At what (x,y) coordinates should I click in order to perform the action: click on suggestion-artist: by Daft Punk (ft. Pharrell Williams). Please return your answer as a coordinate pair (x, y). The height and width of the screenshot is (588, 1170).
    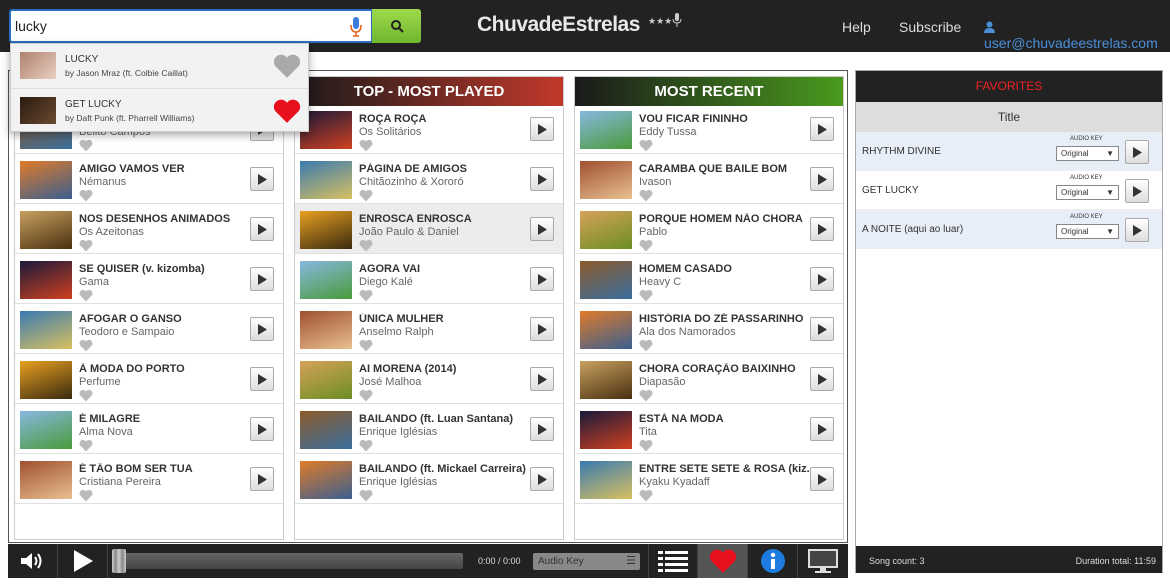
    Looking at the image, I should click on (130, 118).